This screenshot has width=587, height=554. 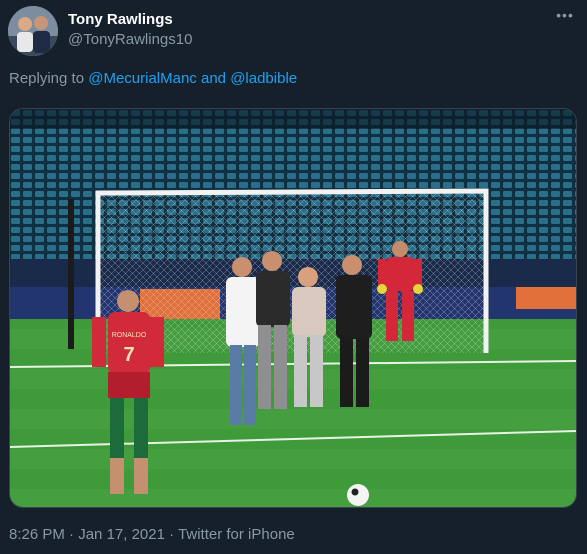 I want to click on jersey-name: RONALDO, so click(x=129, y=335).